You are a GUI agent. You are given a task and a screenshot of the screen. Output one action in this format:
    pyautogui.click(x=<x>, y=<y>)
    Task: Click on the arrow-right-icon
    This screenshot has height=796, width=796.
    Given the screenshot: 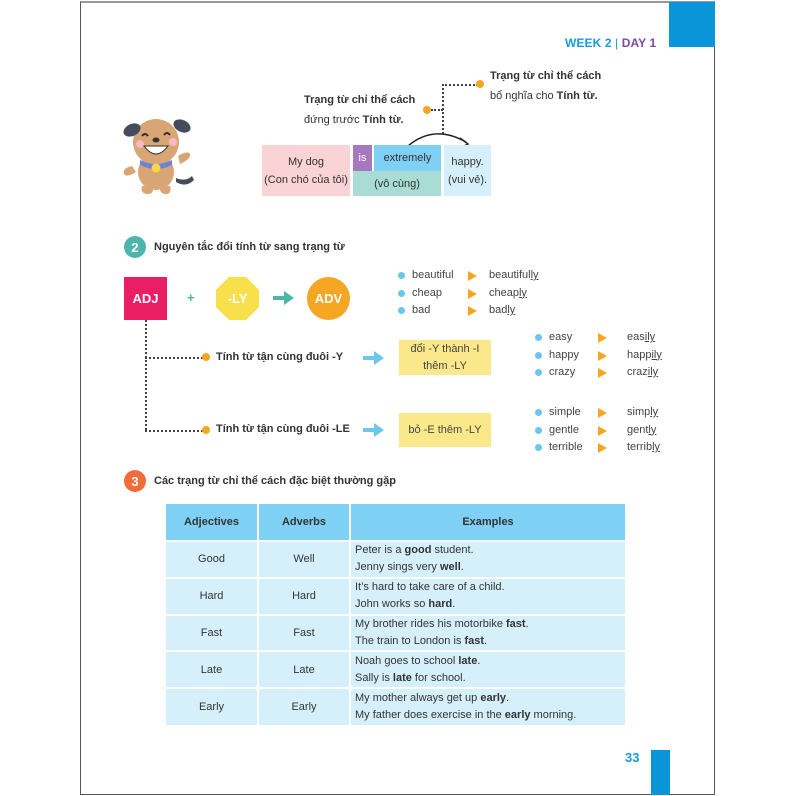 What is the action you would take?
    pyautogui.click(x=373, y=358)
    